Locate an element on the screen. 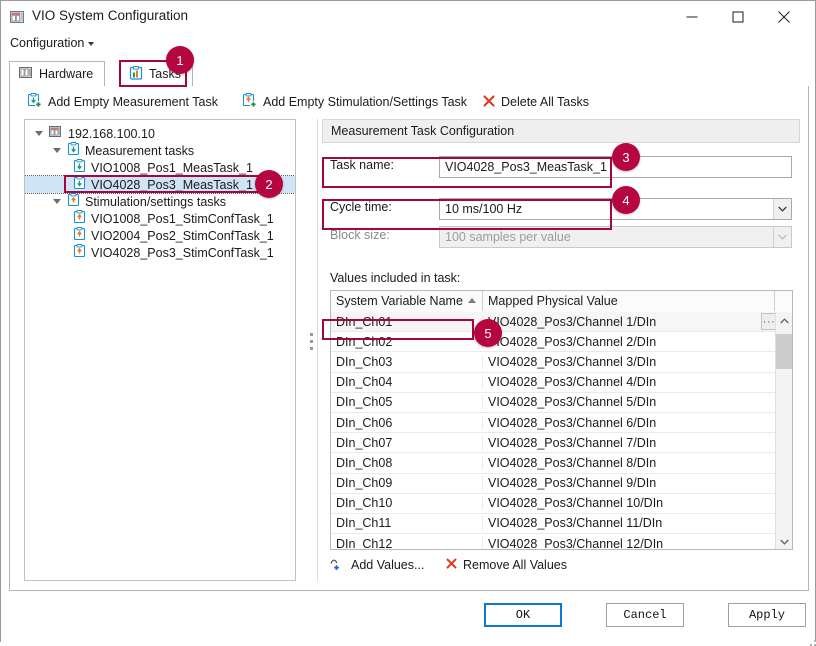 The width and height of the screenshot is (816, 646). table-row: DIn_Ch05 VIO4028_Pos3/Channel 5/DIn is located at coordinates (554, 403).